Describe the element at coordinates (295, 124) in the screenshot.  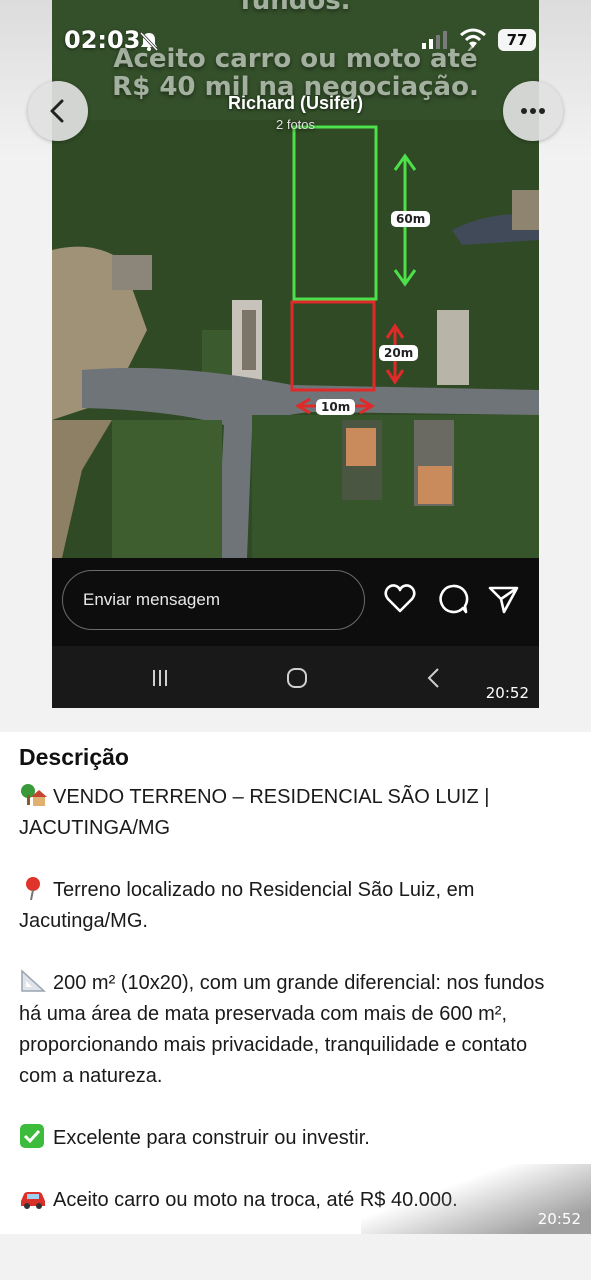
I see `photo-count: 2 fotos` at that location.